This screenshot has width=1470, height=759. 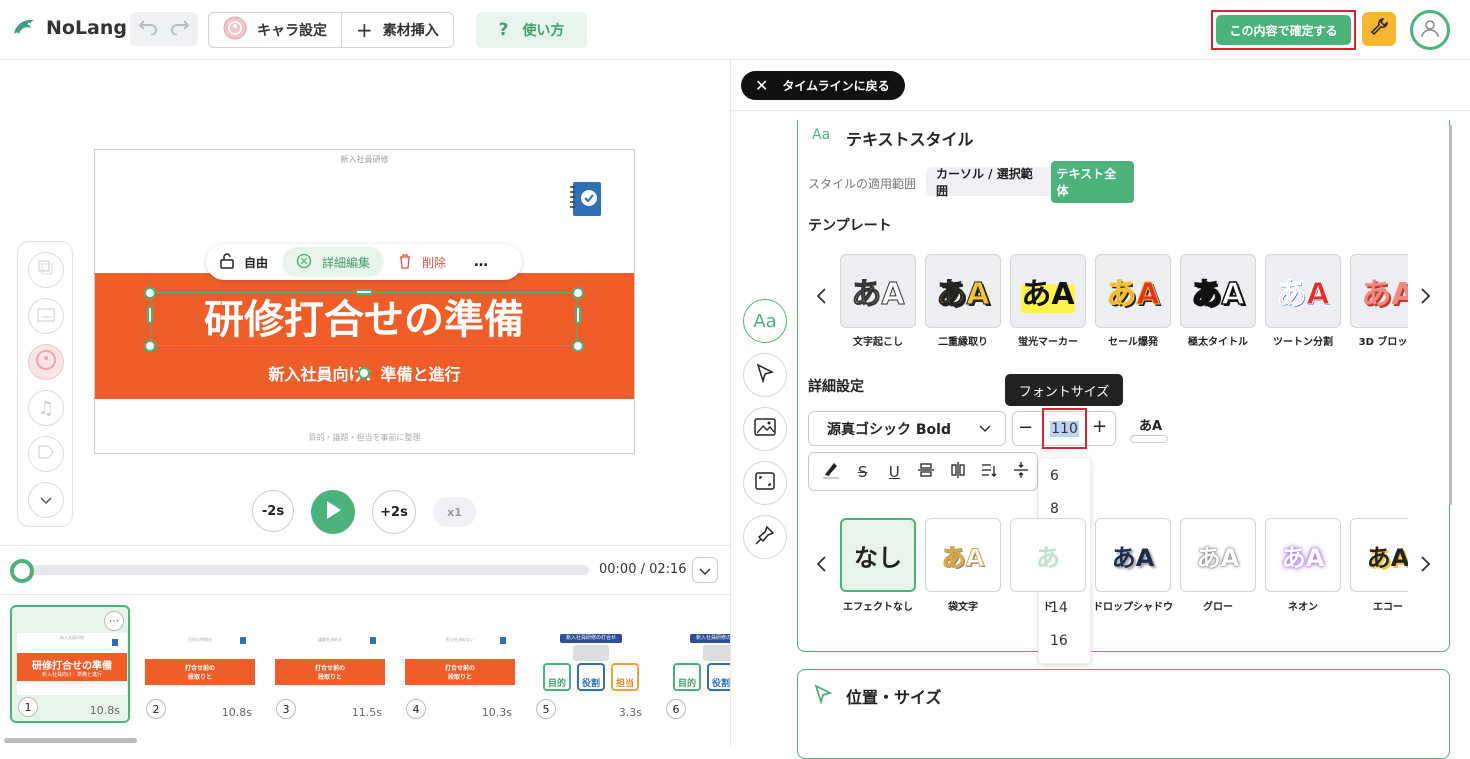 What do you see at coordinates (1303, 555) in the screenshot?
I see `effect-neon: あA` at bounding box center [1303, 555].